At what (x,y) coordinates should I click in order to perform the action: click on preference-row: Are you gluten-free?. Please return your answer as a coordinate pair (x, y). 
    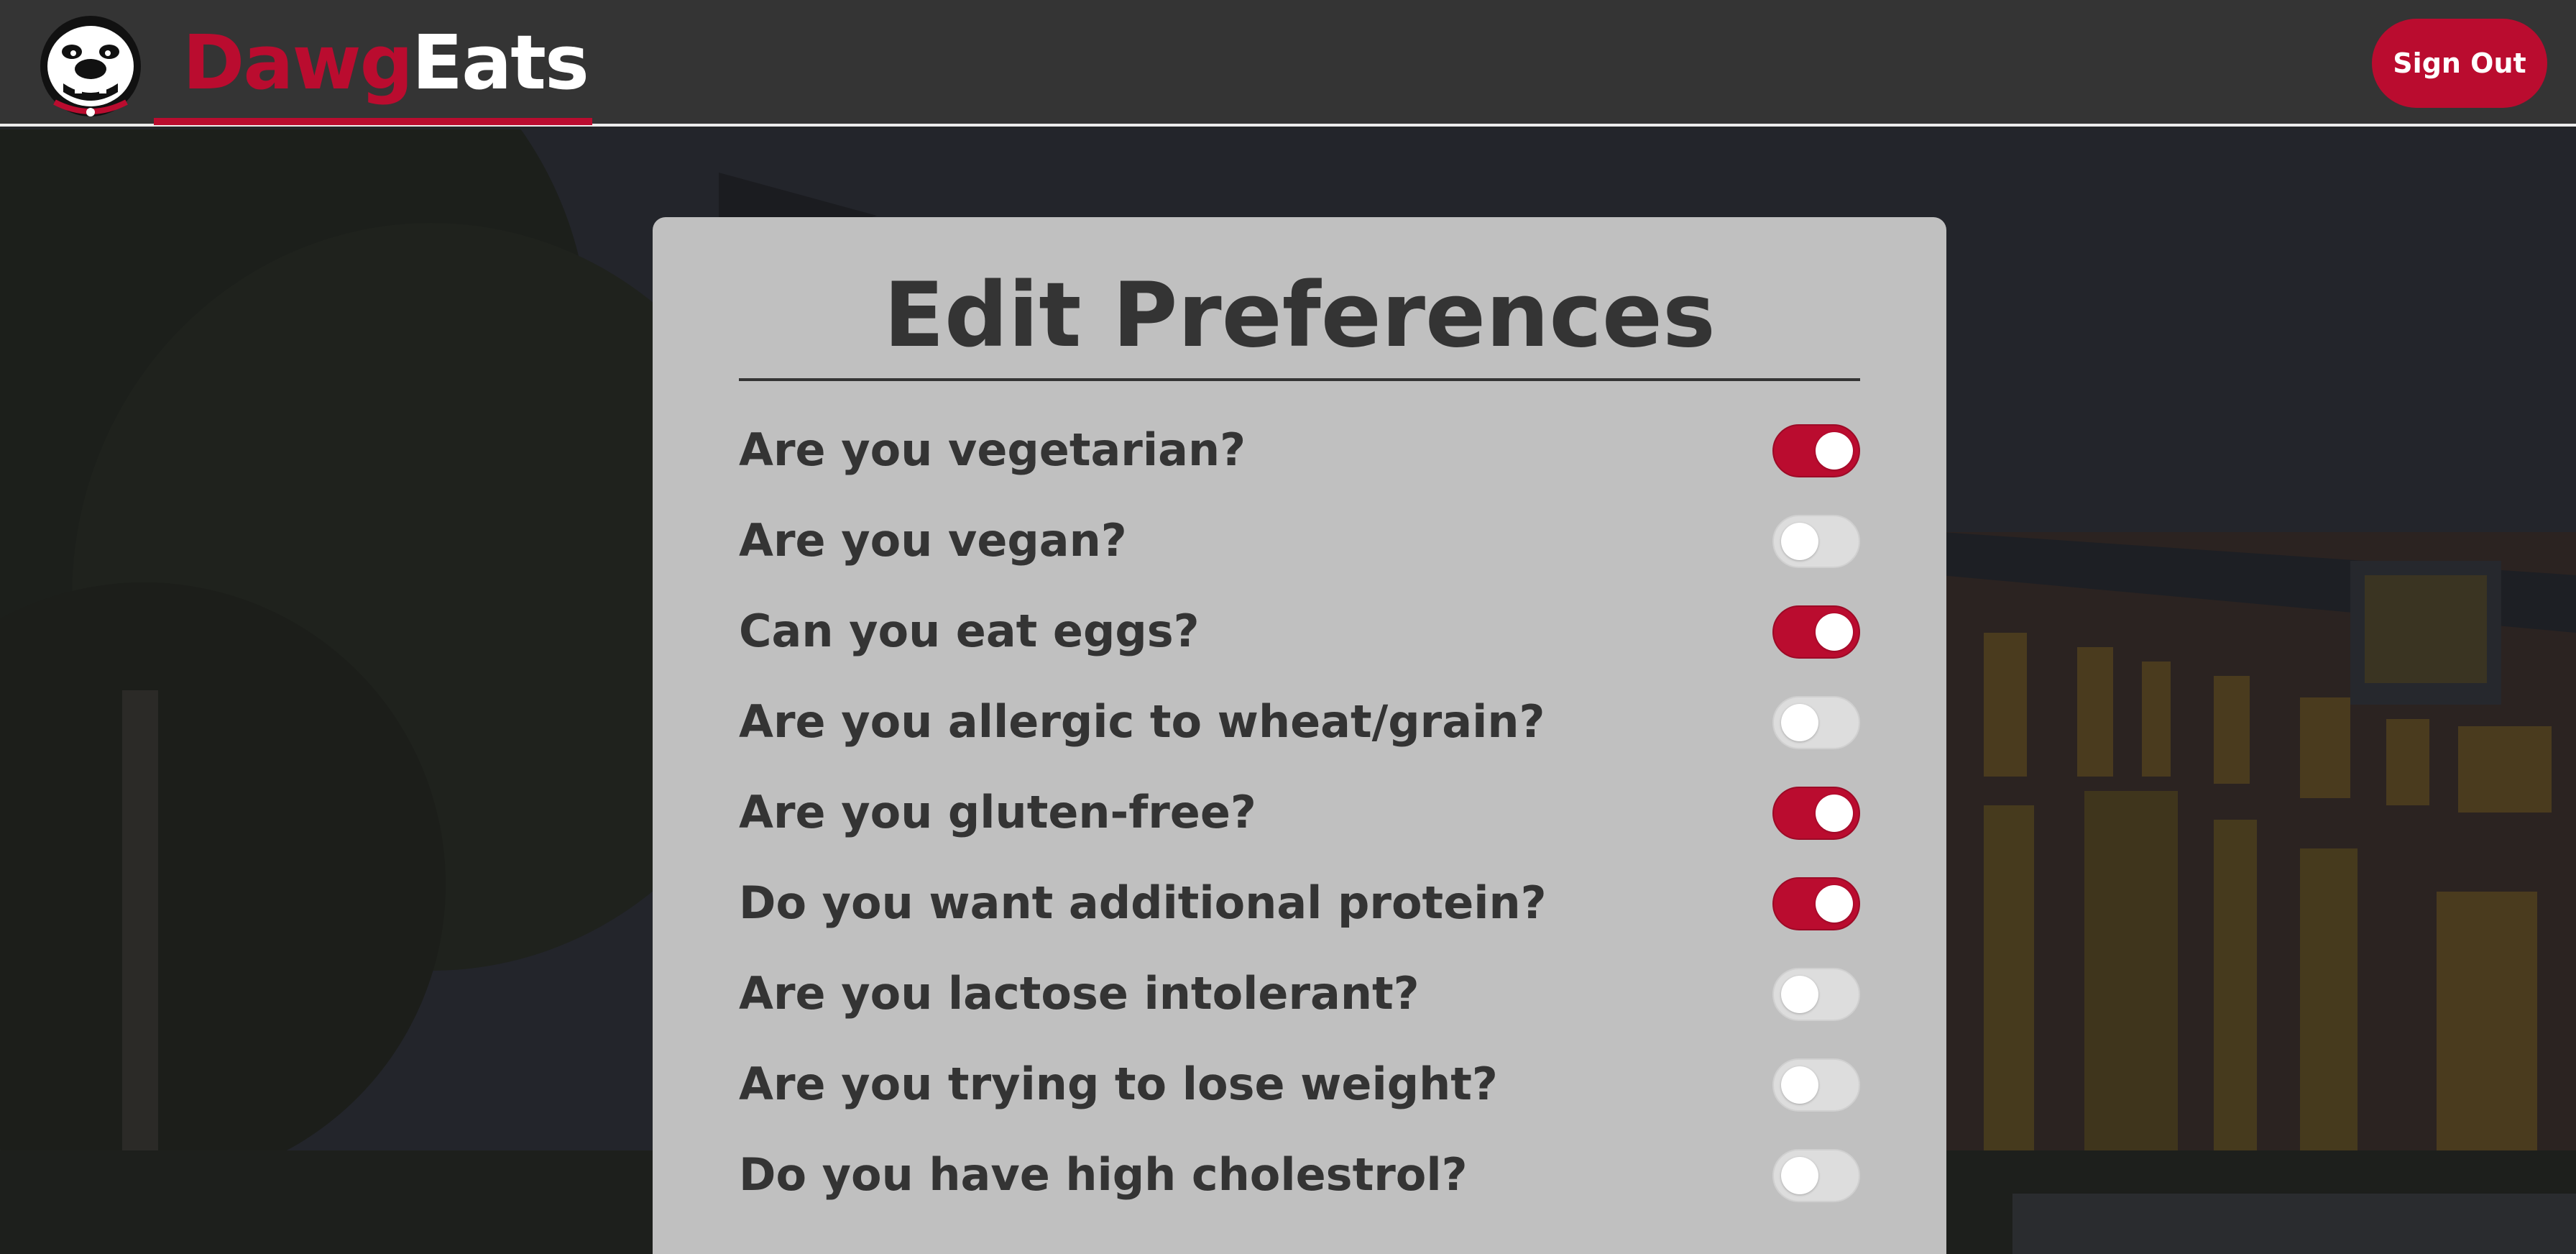
    Looking at the image, I should click on (1299, 811).